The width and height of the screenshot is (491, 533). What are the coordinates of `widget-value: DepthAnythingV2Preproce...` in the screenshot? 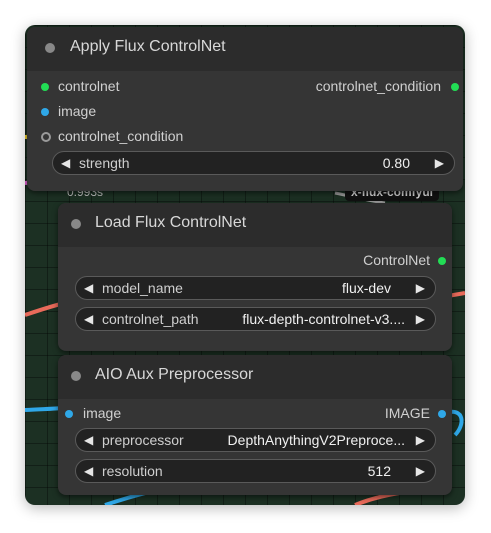 It's located at (316, 440).